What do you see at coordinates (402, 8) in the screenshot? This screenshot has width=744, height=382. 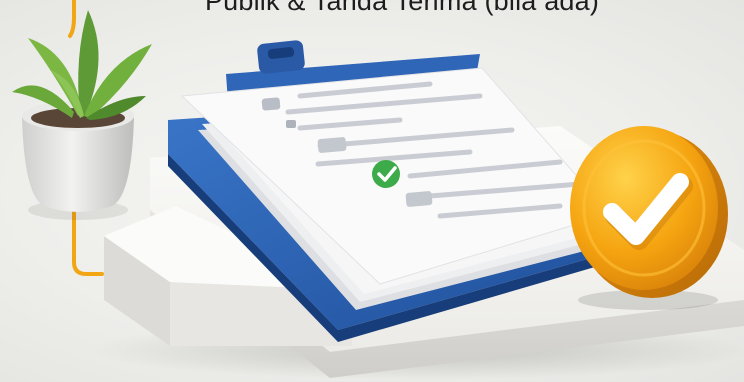 I see `caption-text: Publik & Tanda Terima (bila ada)` at bounding box center [402, 8].